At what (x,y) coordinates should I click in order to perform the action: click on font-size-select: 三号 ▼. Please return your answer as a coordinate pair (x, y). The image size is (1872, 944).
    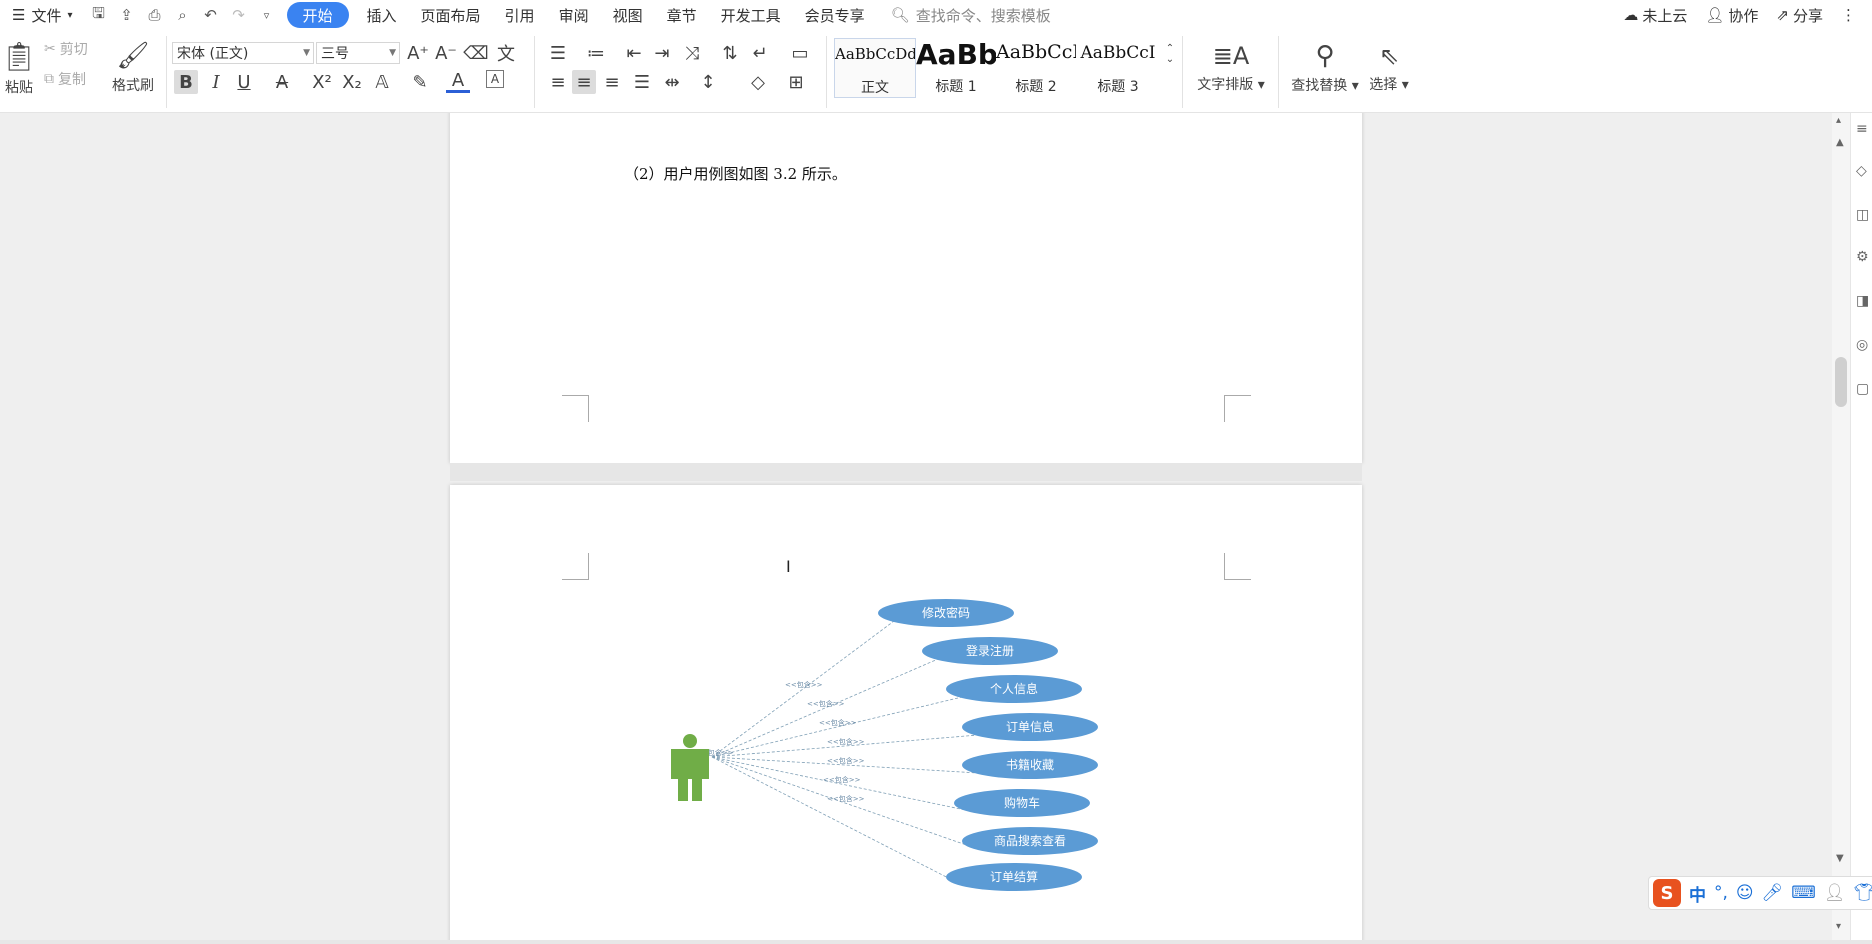
    Looking at the image, I should click on (358, 53).